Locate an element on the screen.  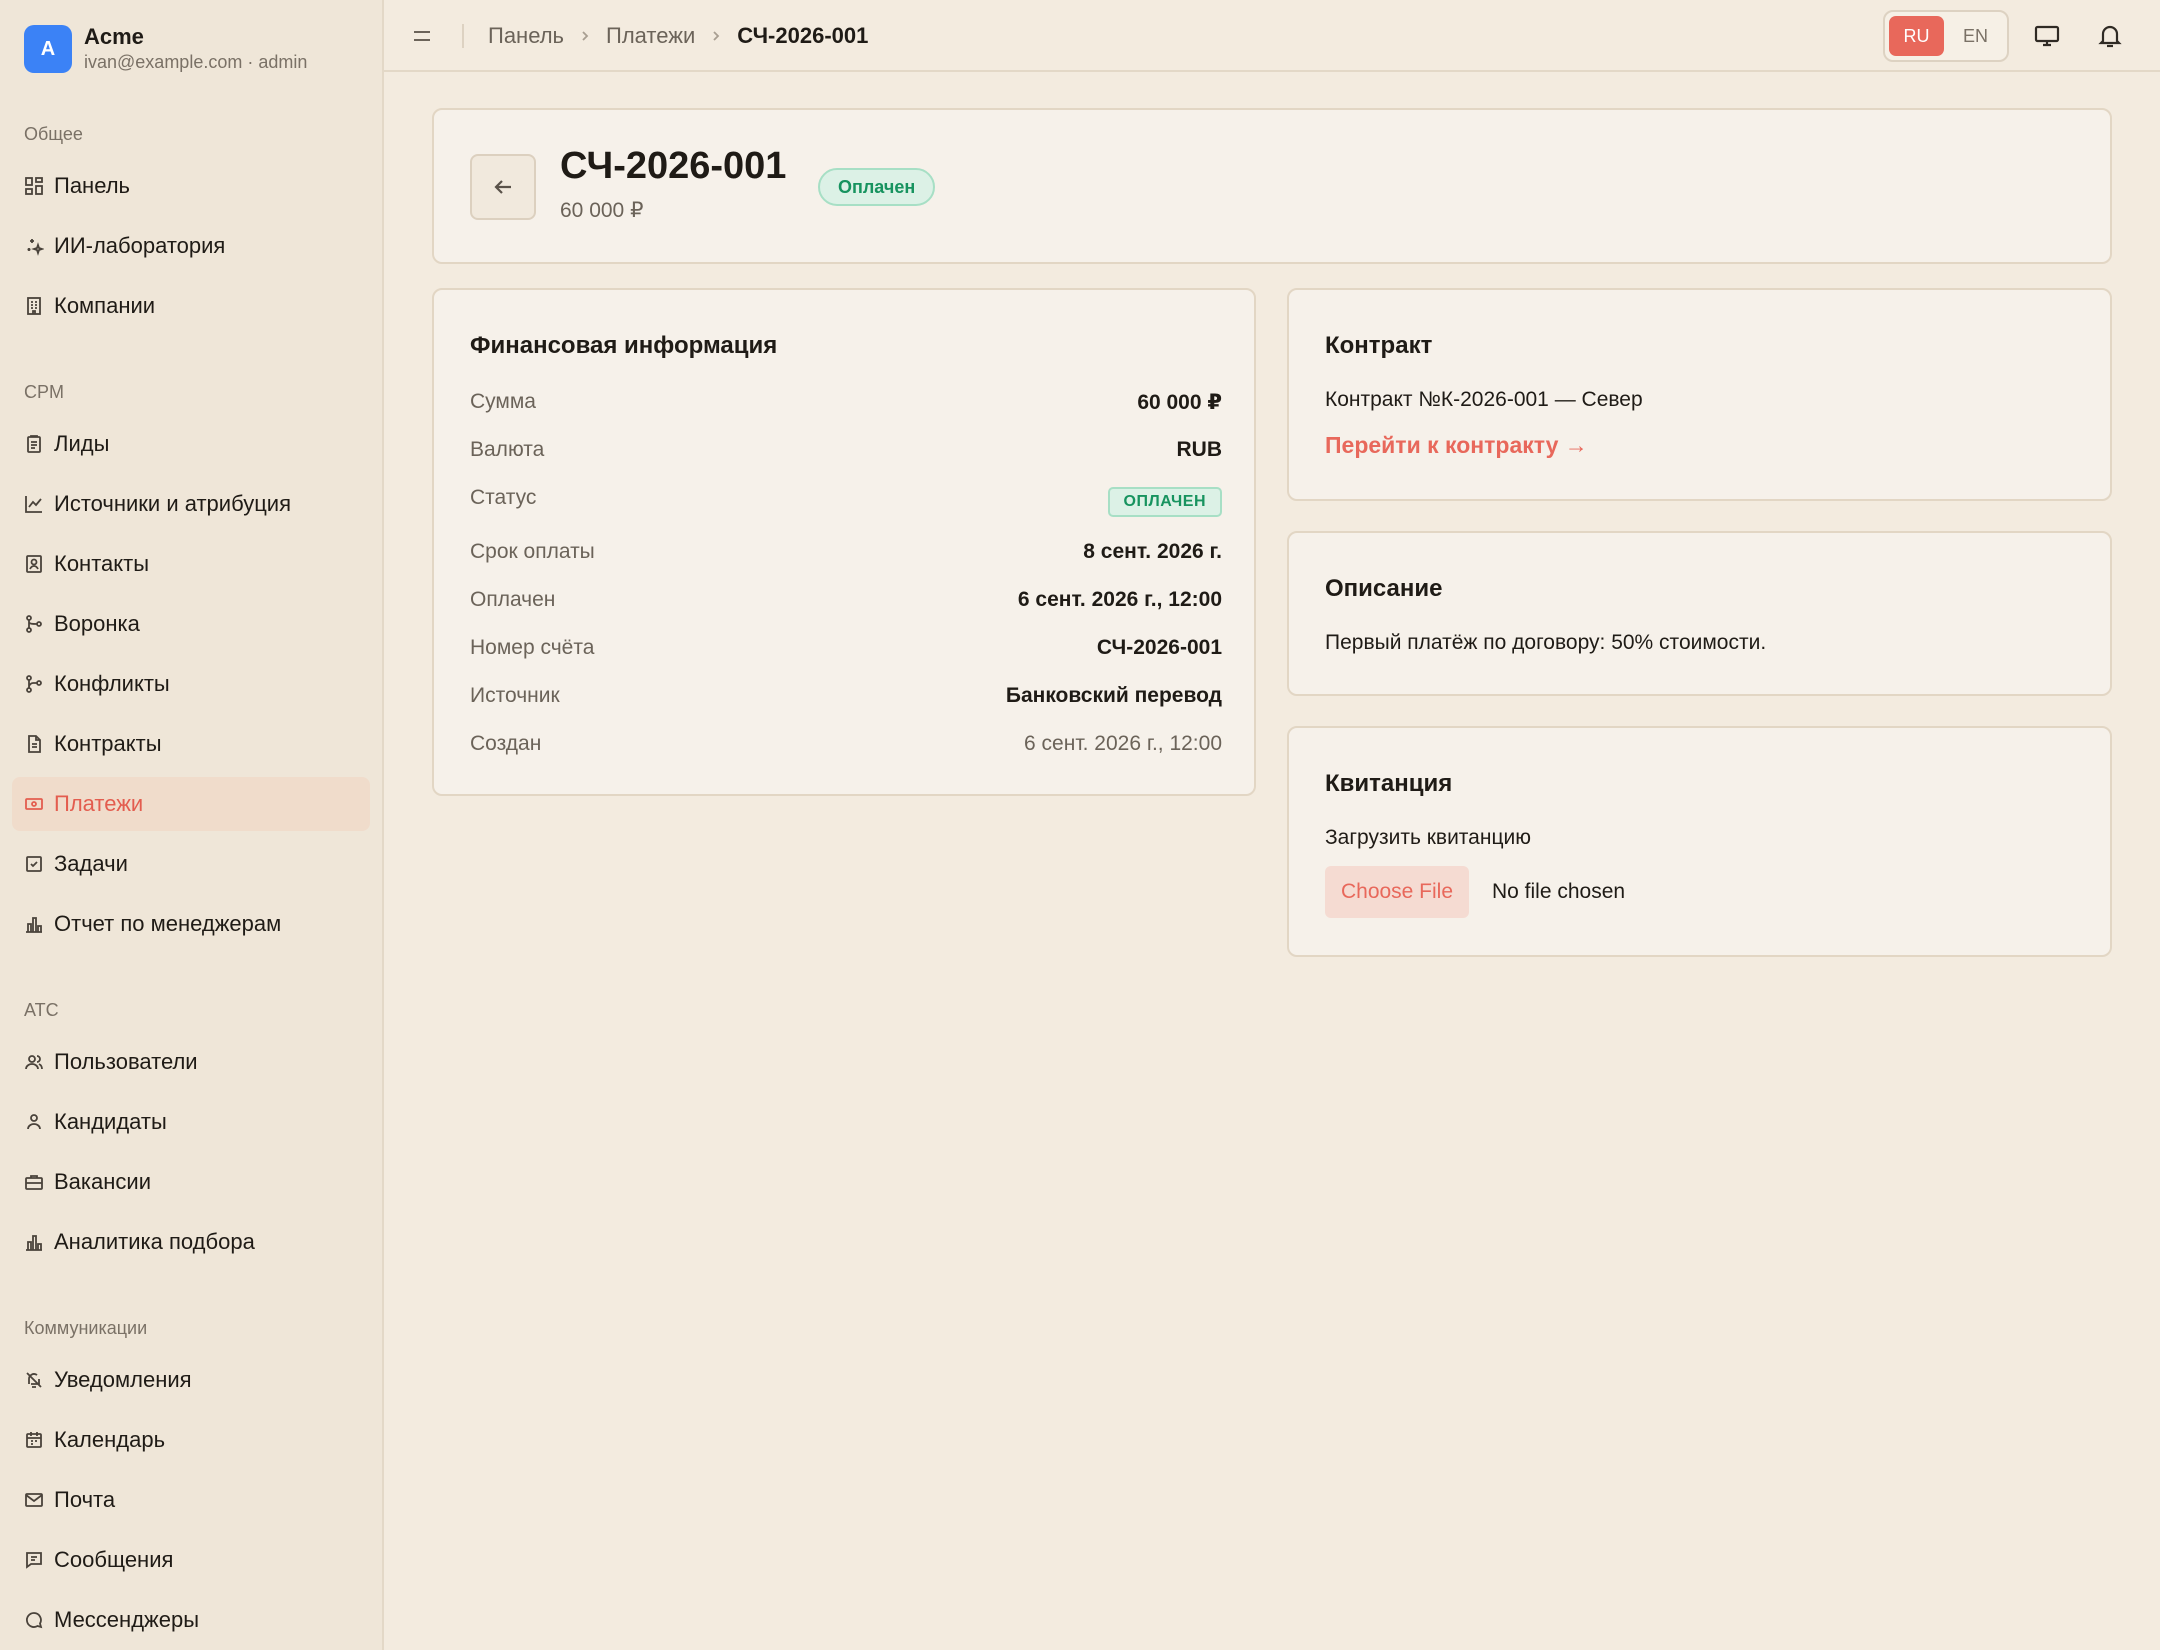
page-title: СЧ-2026-001 is located at coordinates (673, 166).